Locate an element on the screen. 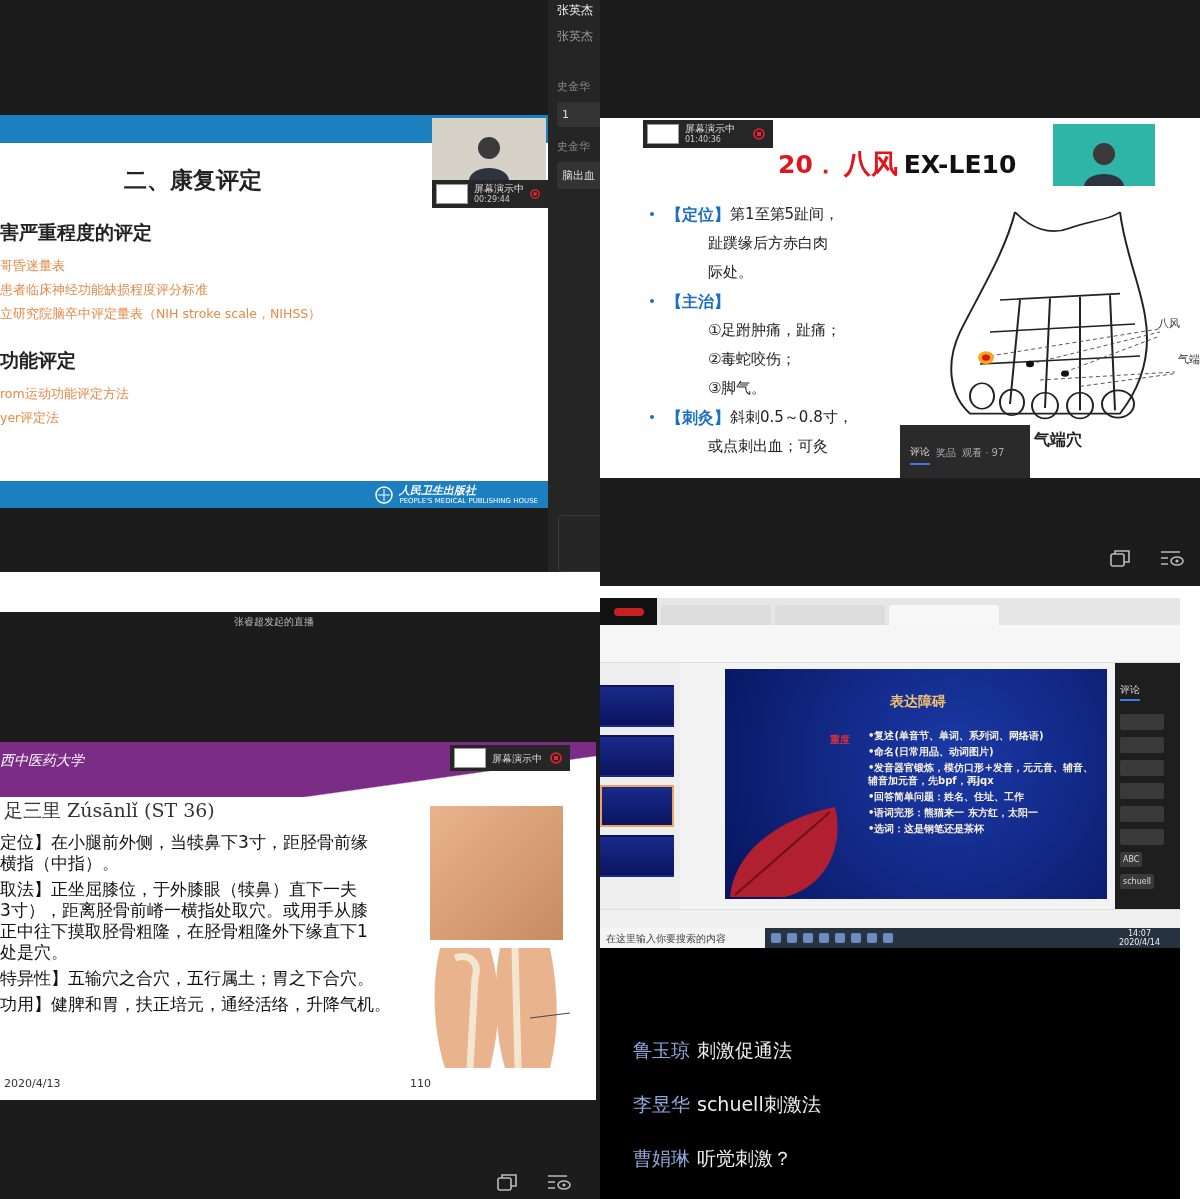  panel-tab: 评论 is located at coordinates (920, 455).